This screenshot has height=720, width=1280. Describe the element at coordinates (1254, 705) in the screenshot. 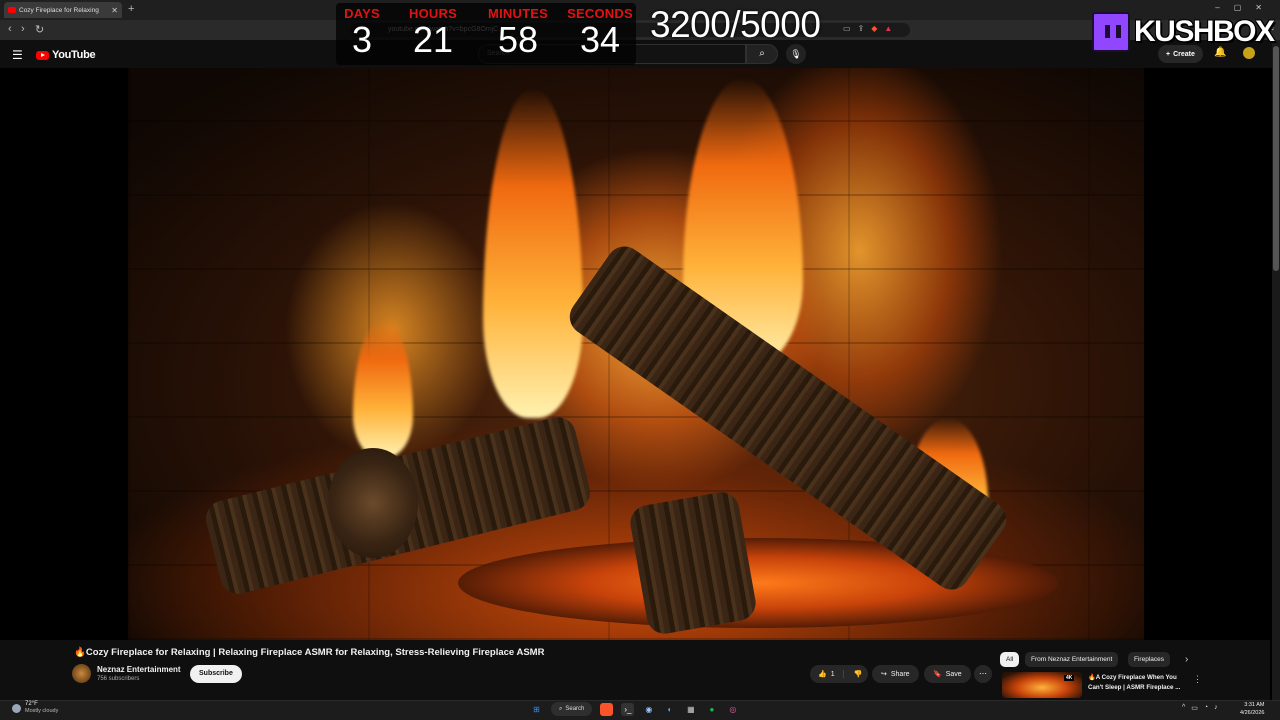

I see `clock-time: 3:31 AM` at that location.